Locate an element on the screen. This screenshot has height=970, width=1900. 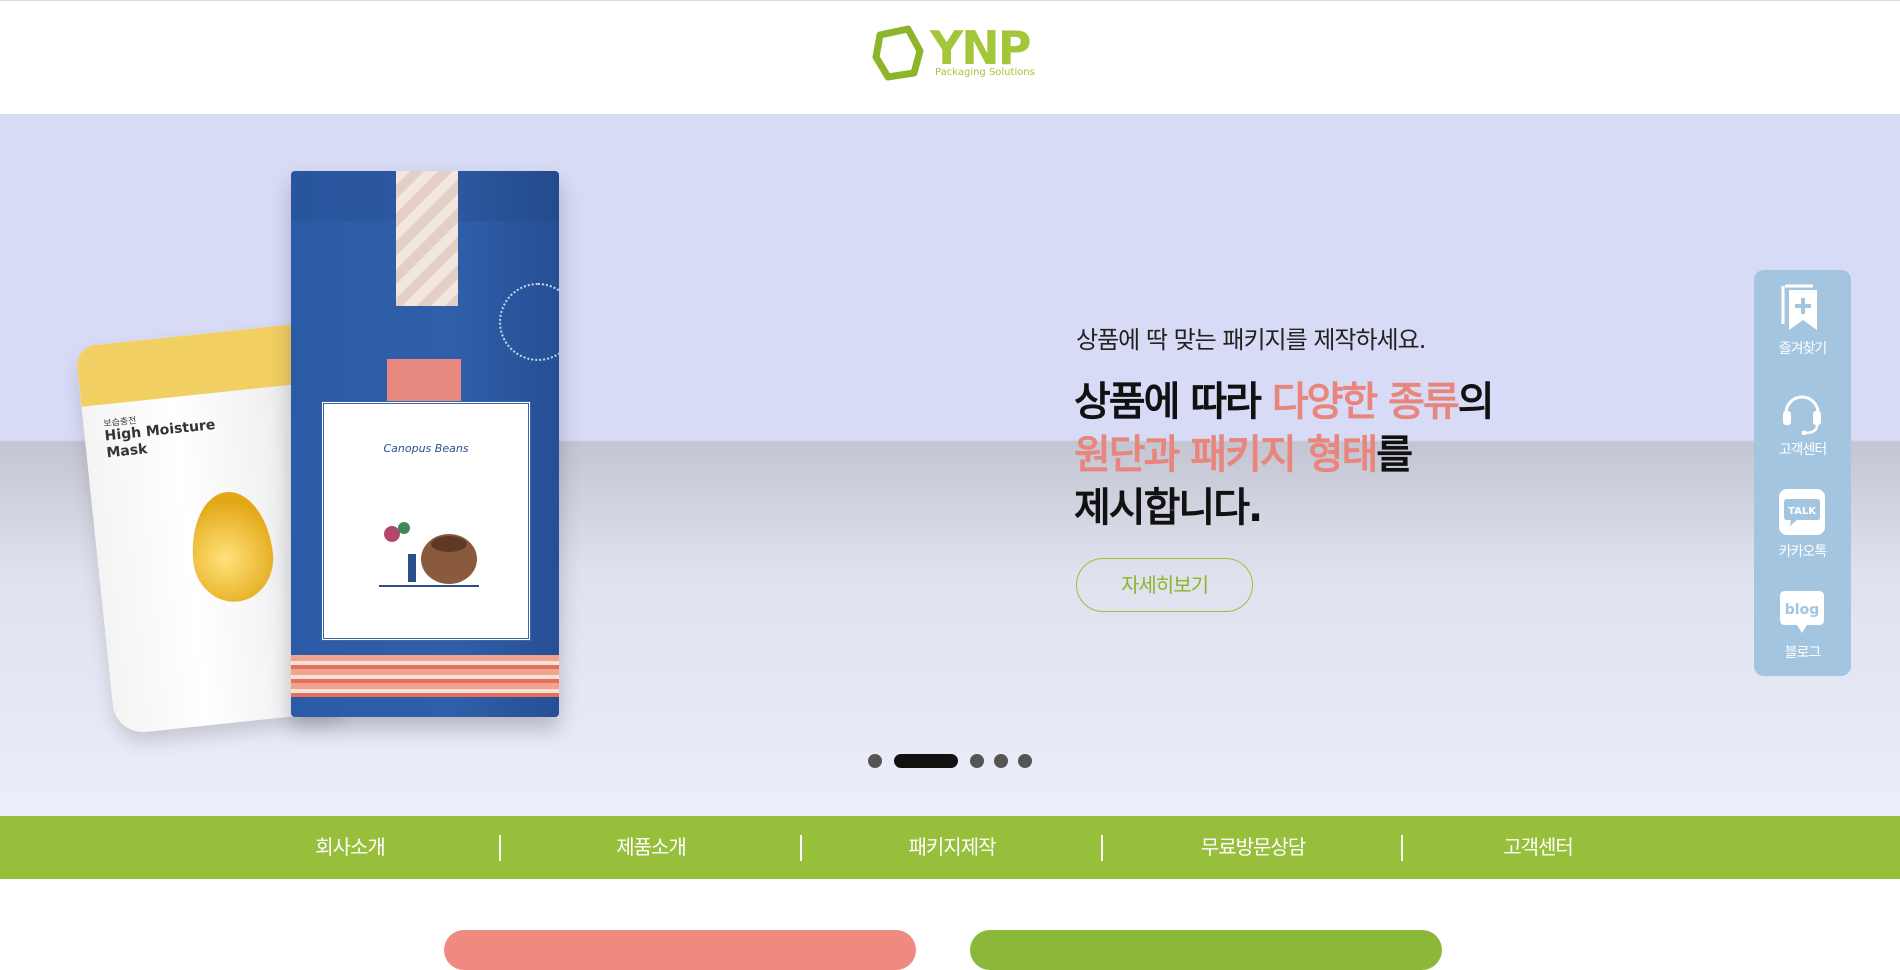
hero-subtitle: 상품에 딱 맞는 패키지를 제작하세요. is located at coordinates (1251, 340).